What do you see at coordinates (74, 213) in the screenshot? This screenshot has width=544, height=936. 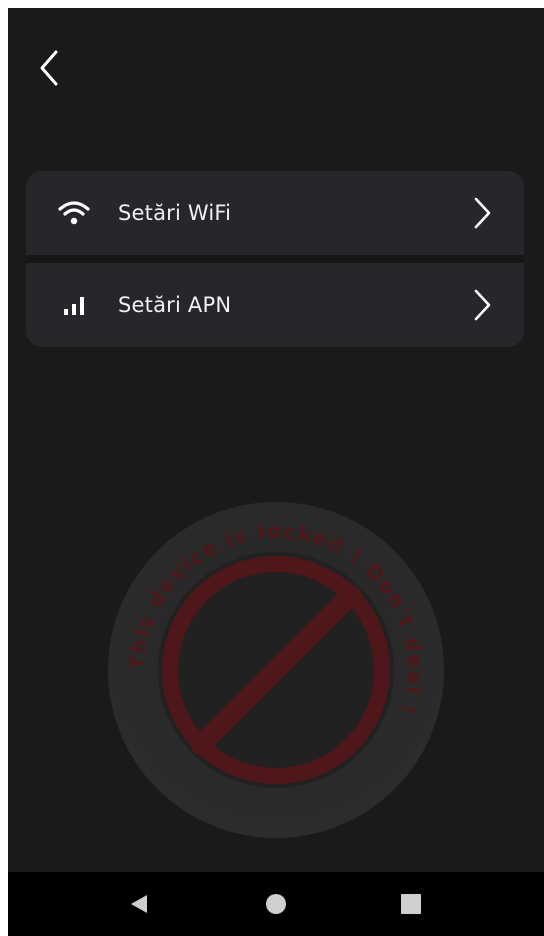 I see `wifi-icon` at bounding box center [74, 213].